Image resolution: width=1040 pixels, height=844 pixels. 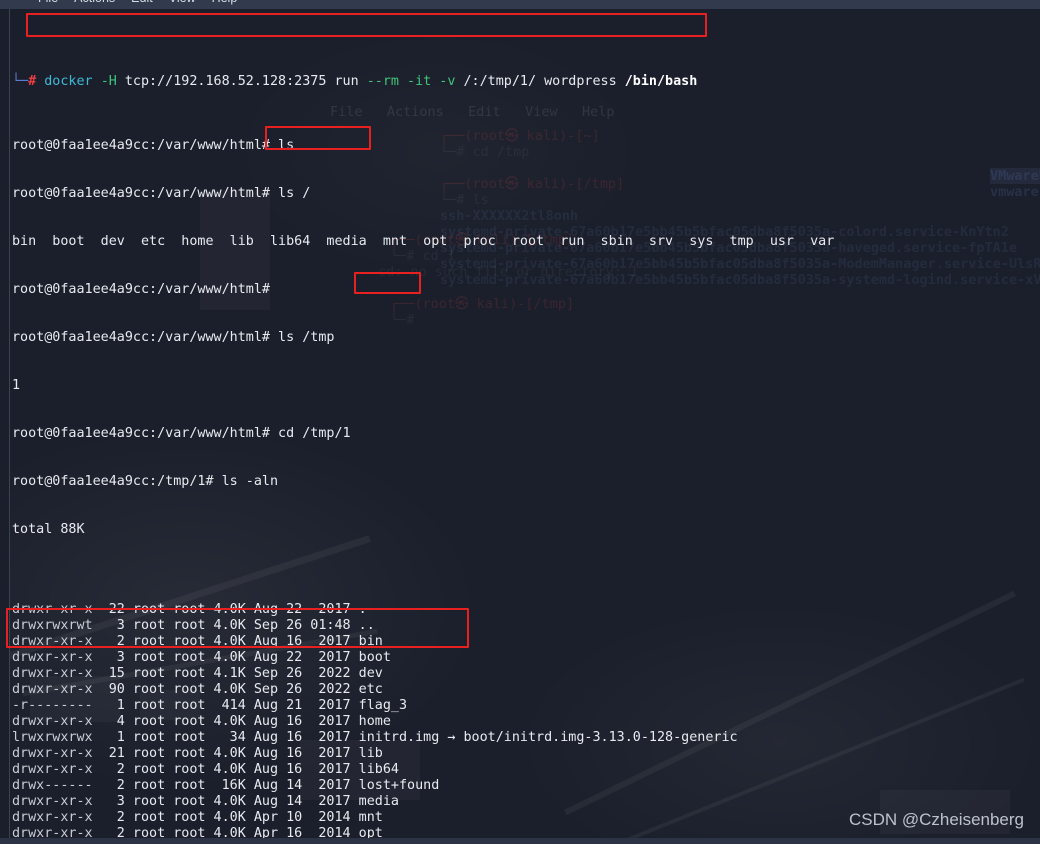 What do you see at coordinates (225, 81) in the screenshot?
I see `docker-endpoint: tcp://192.168.52.128:2375` at bounding box center [225, 81].